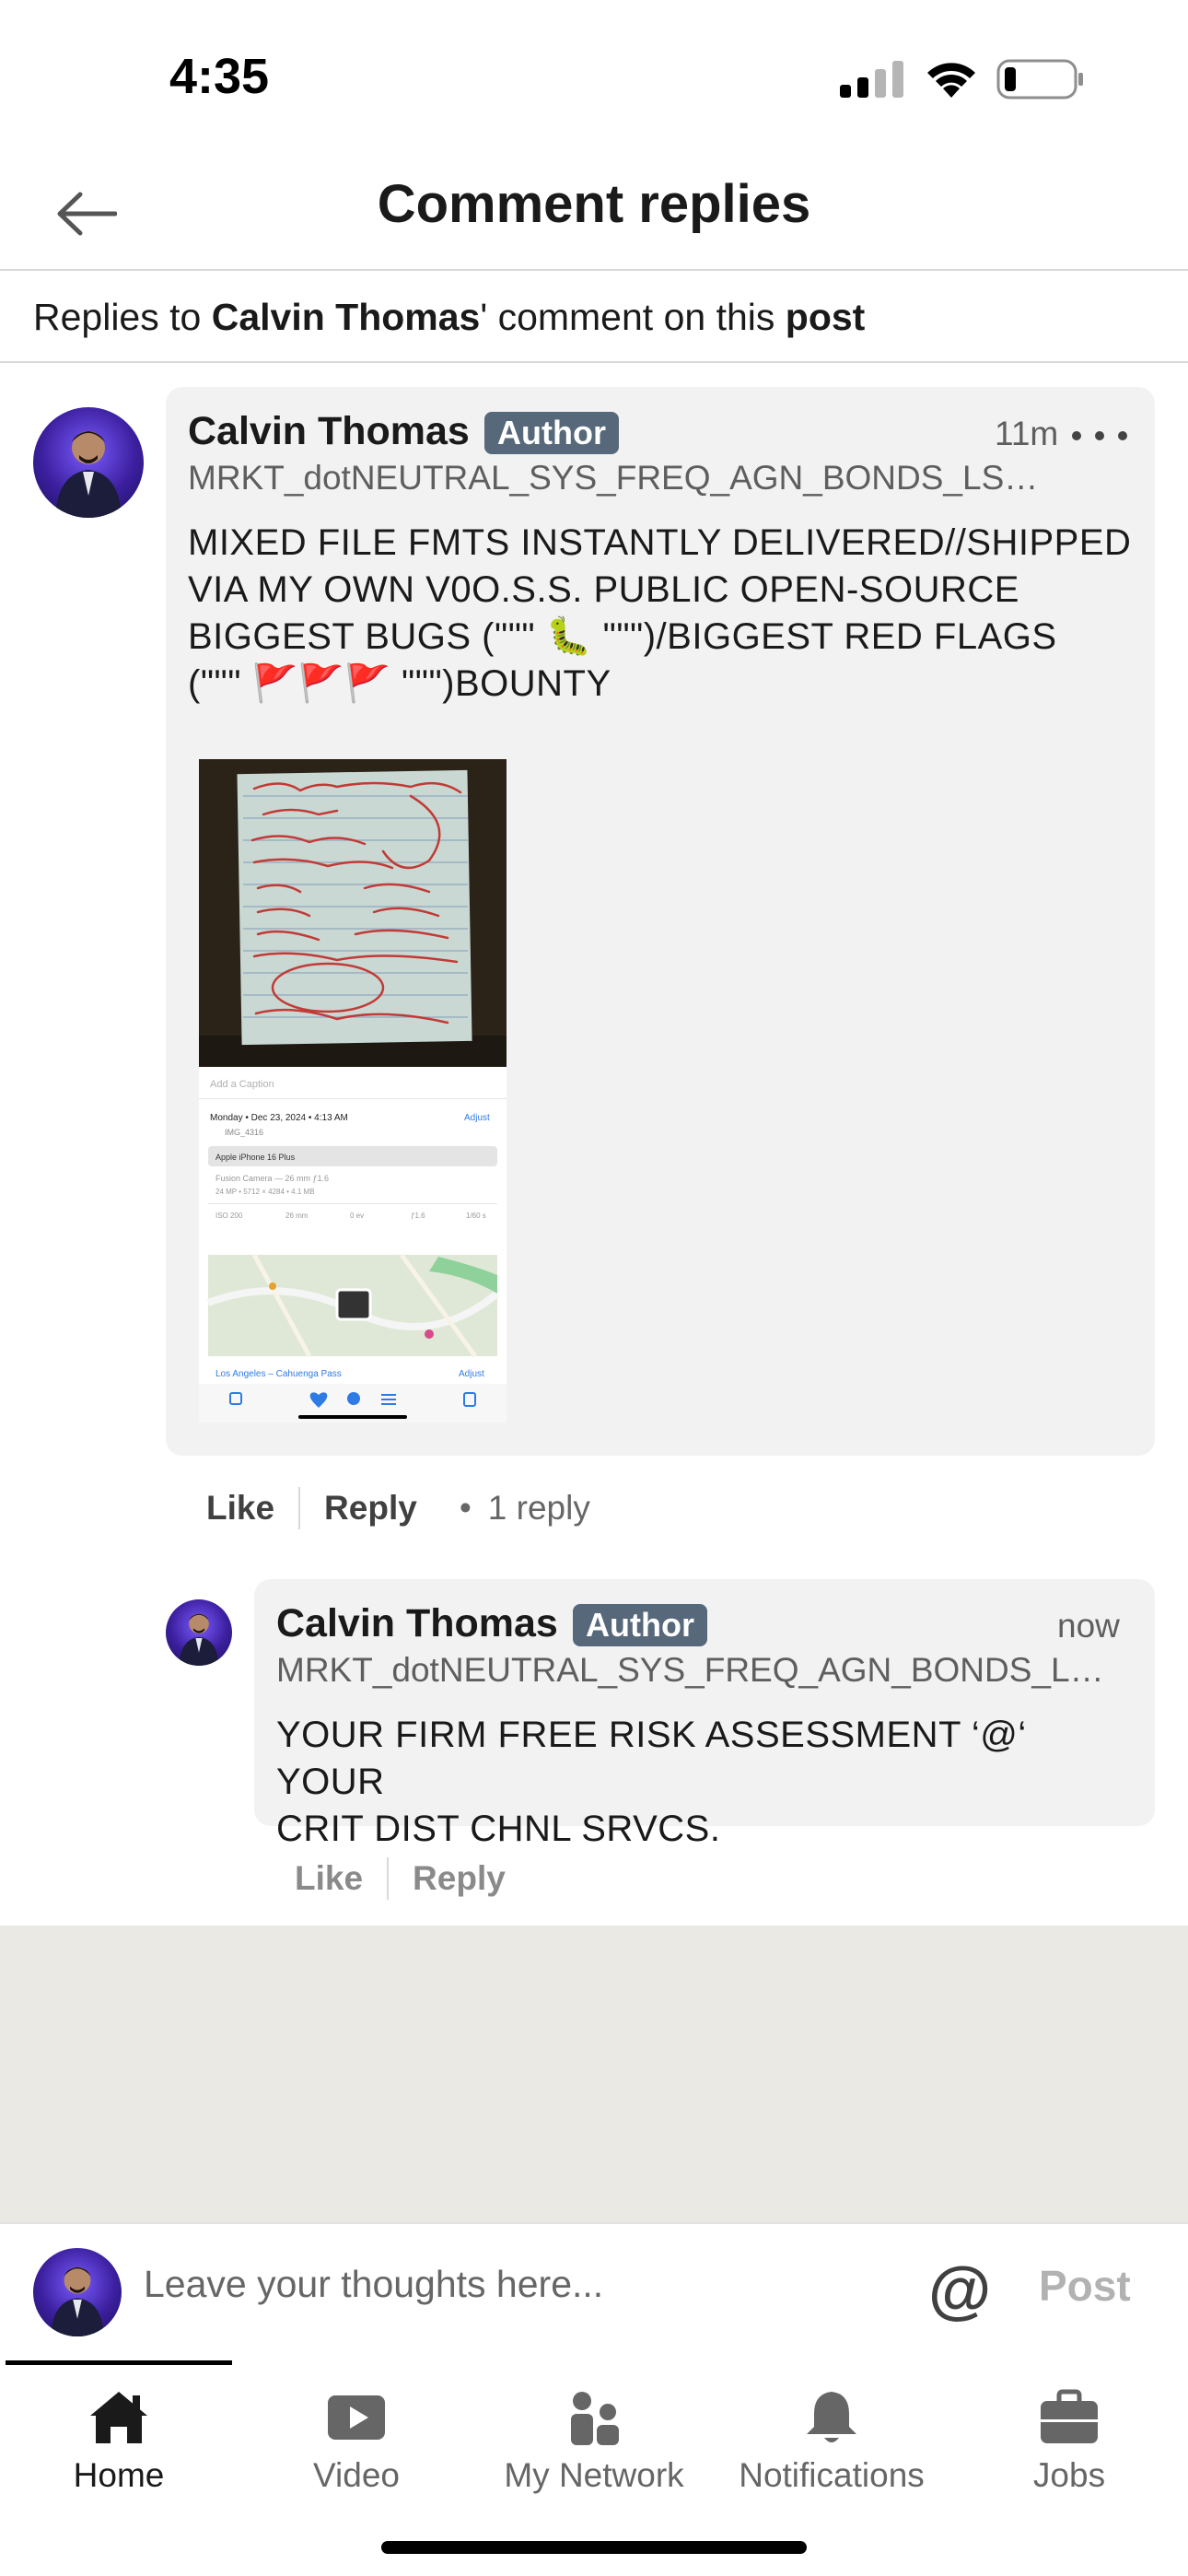 The height and width of the screenshot is (2576, 1188). I want to click on profile-photo, so click(88, 475).